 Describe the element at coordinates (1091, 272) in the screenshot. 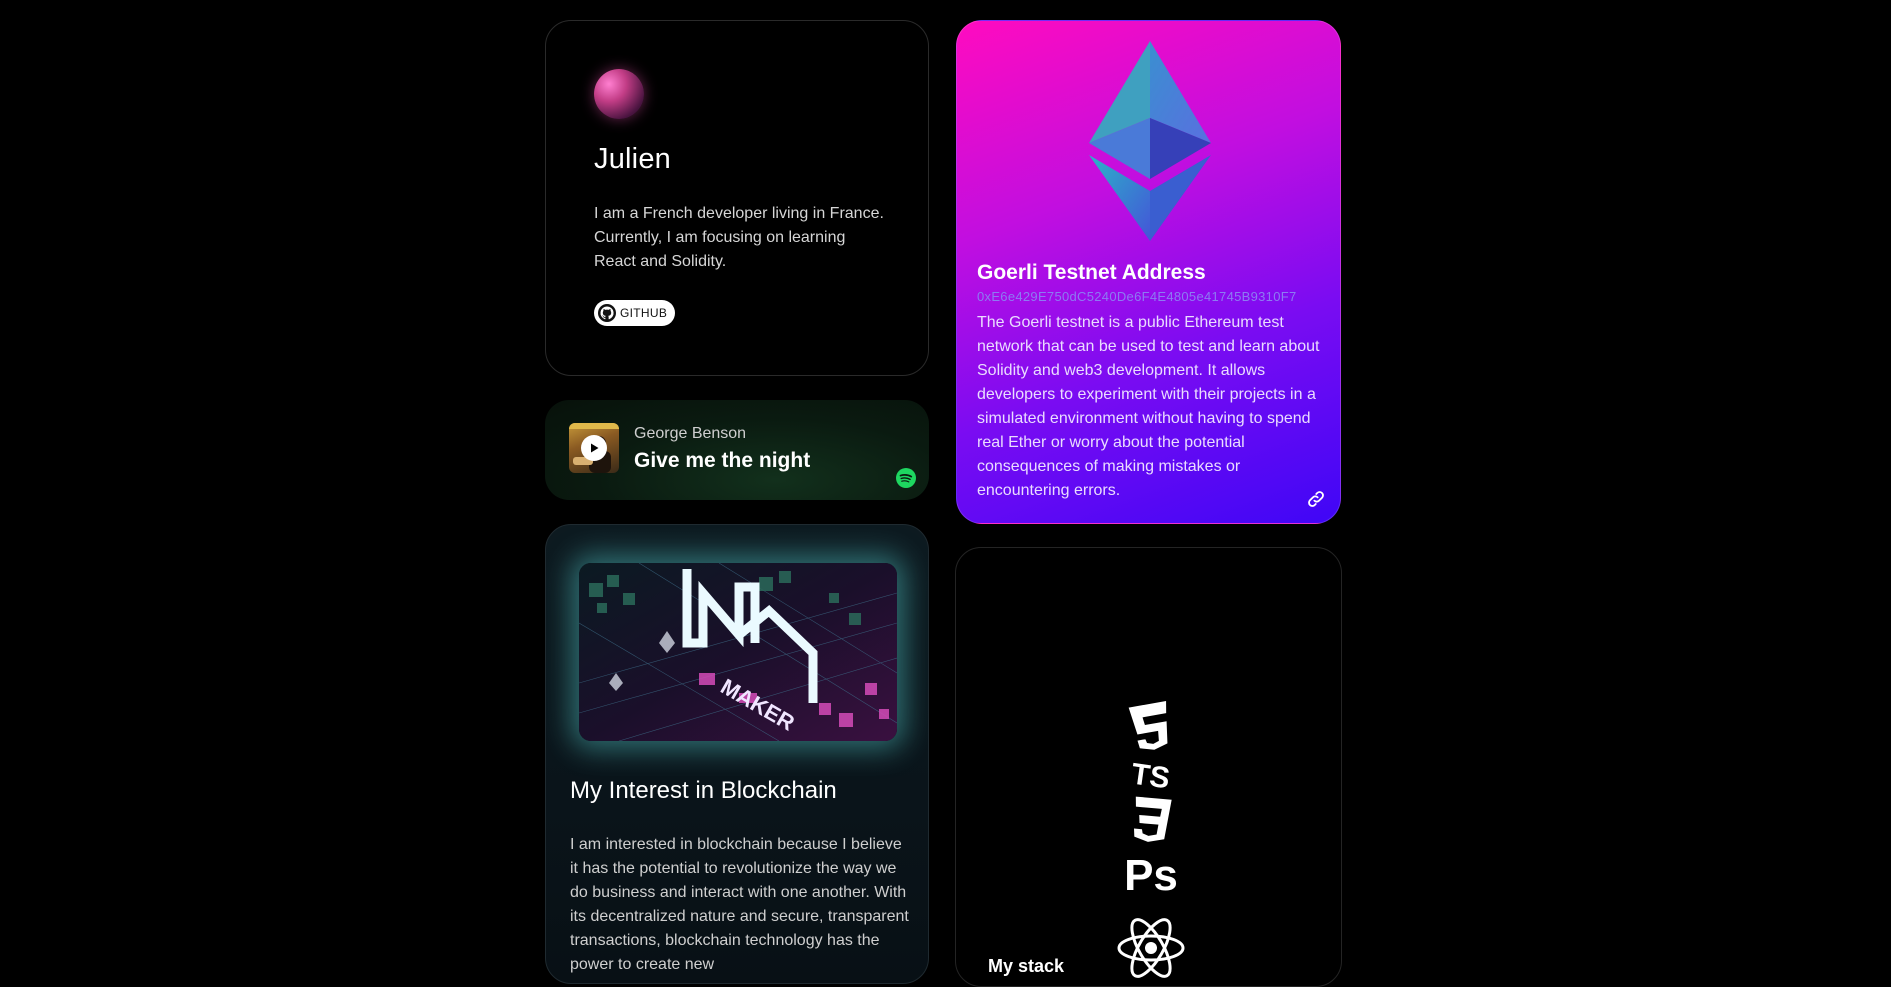

I see `goerli-title: Goerli Testnet Address` at that location.